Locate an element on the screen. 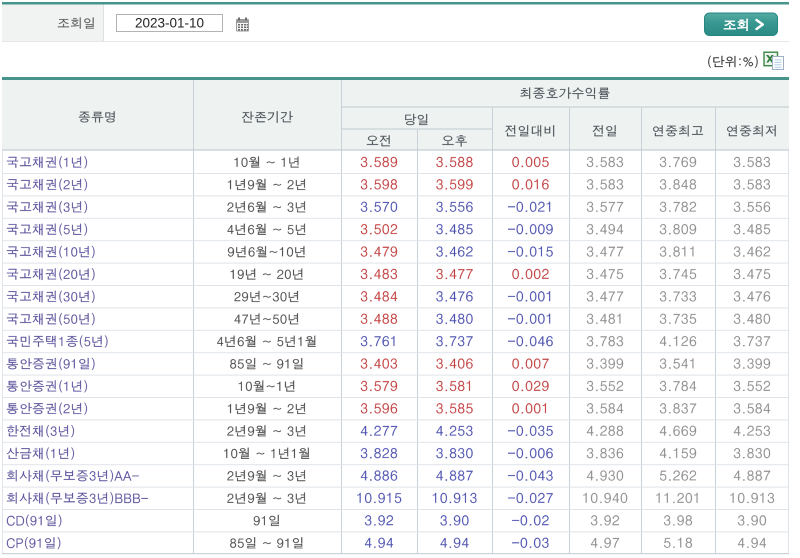 The height and width of the screenshot is (558, 800). svg-text: 2023-01-10 is located at coordinates (169, 23).